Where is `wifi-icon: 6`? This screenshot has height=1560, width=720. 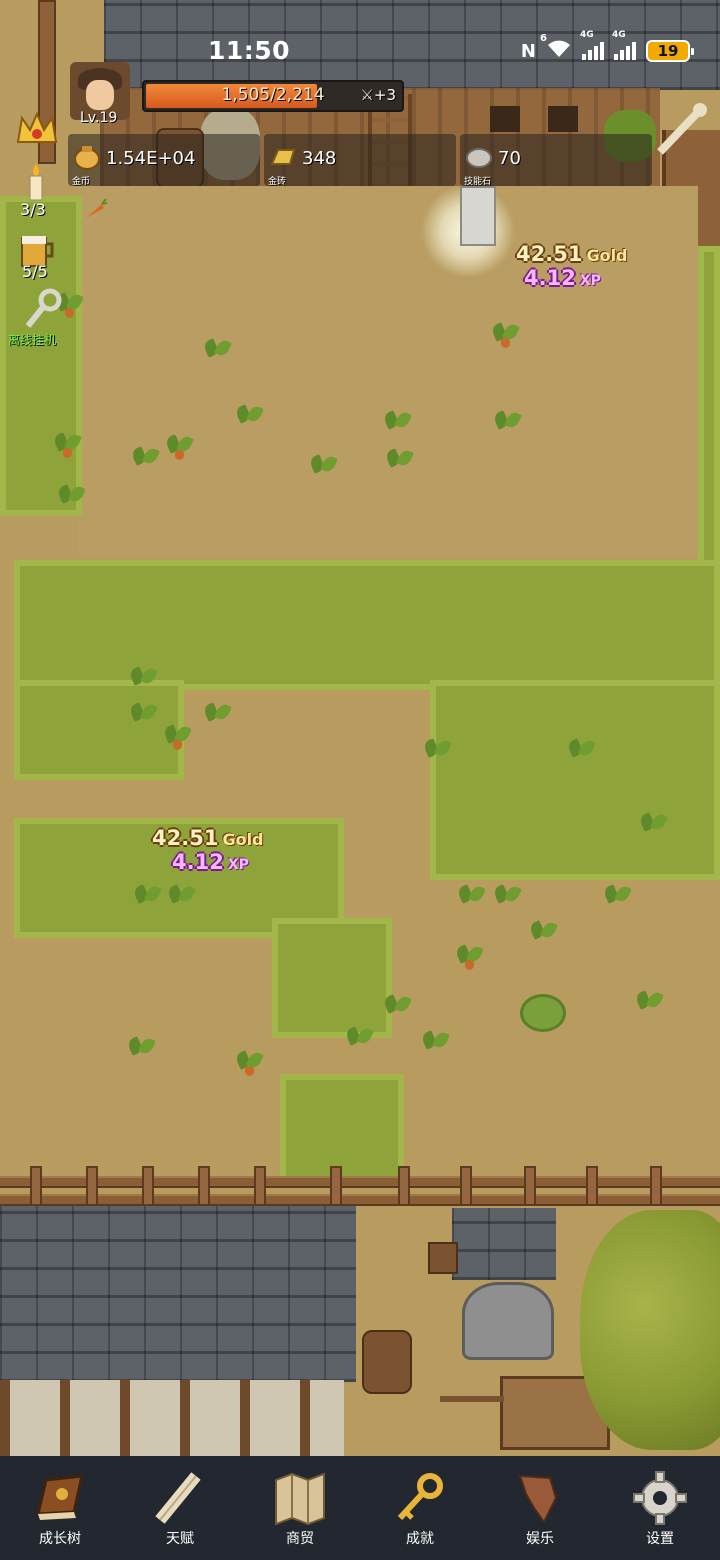 wifi-icon: 6 is located at coordinates (556, 48).